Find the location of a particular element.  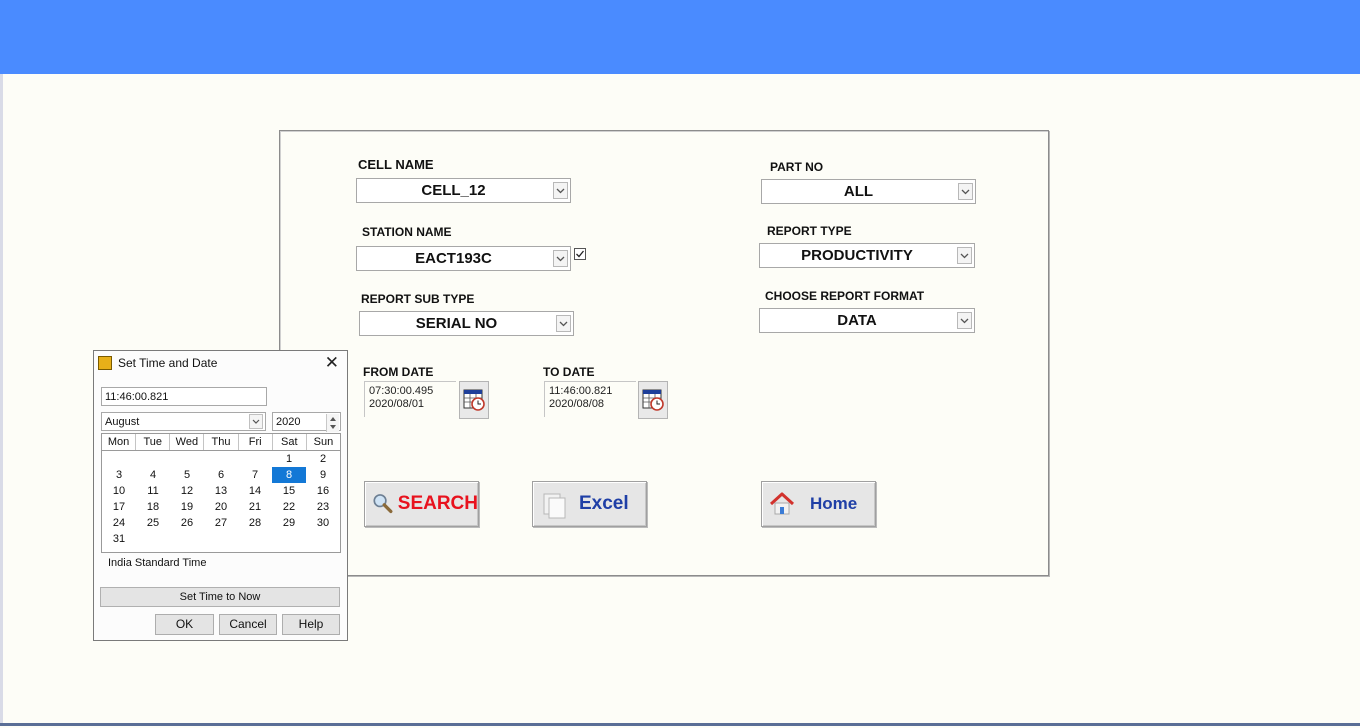

app-icon is located at coordinates (105, 363).